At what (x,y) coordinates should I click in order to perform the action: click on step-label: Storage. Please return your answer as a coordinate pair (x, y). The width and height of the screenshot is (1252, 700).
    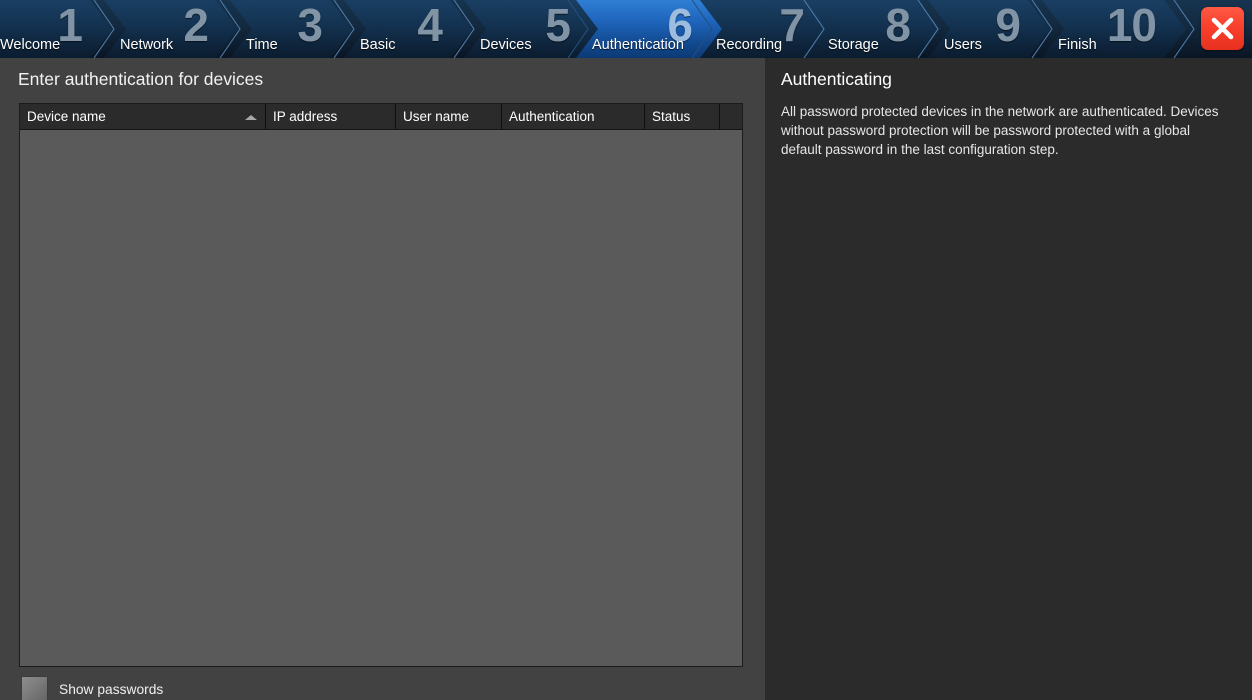
    Looking at the image, I should click on (853, 45).